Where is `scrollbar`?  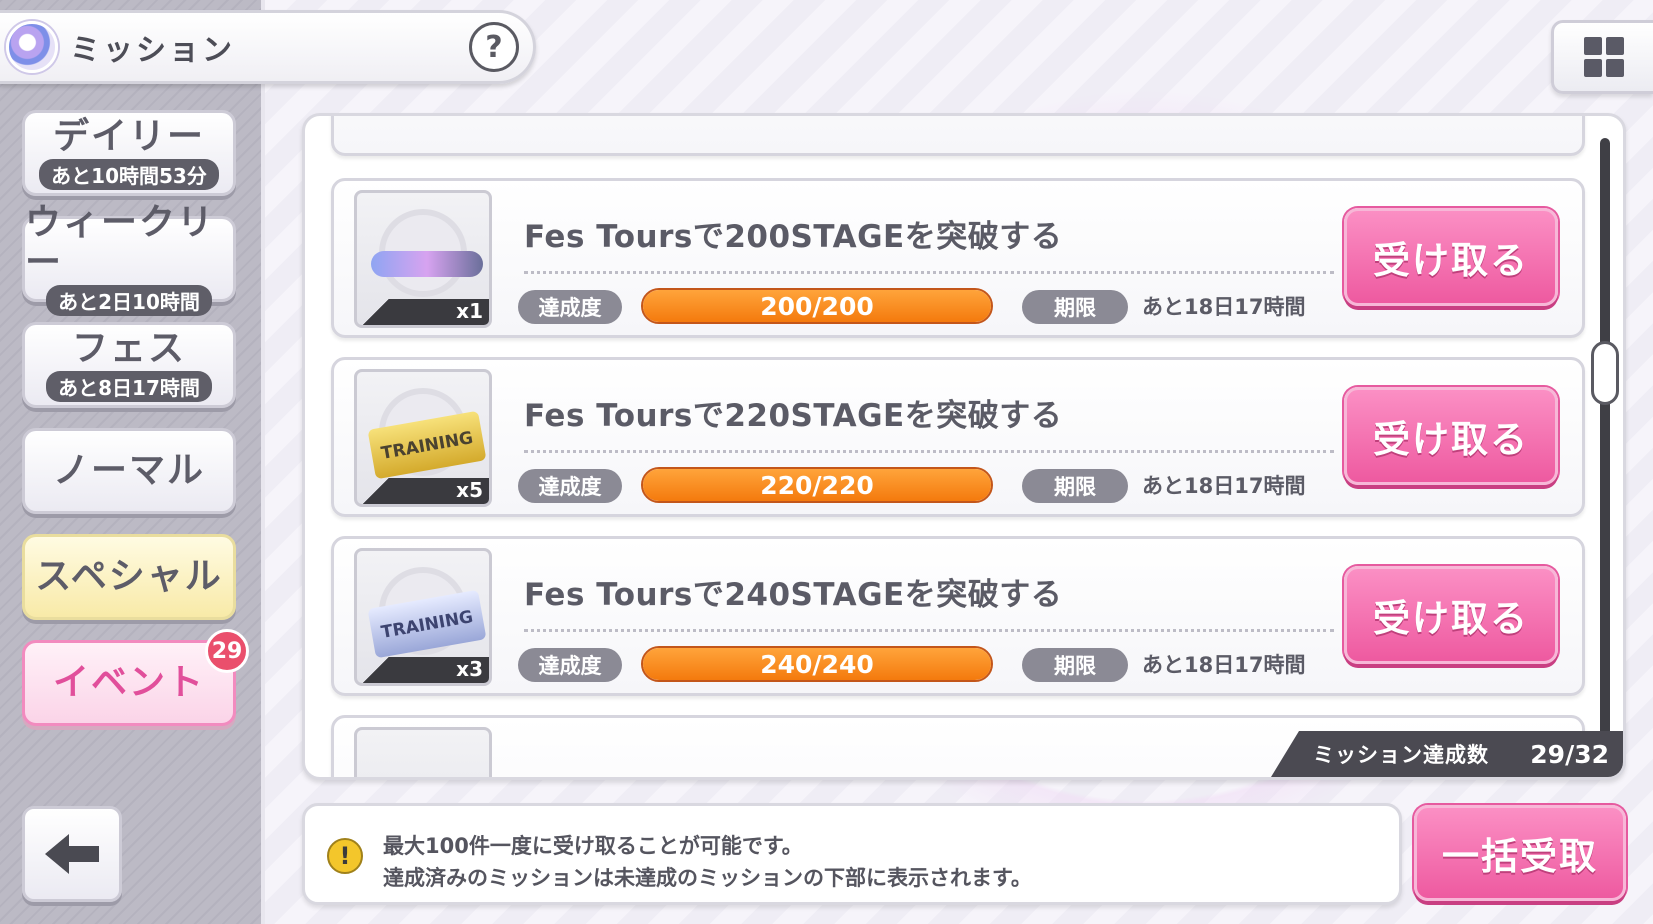 scrollbar is located at coordinates (1605, 437).